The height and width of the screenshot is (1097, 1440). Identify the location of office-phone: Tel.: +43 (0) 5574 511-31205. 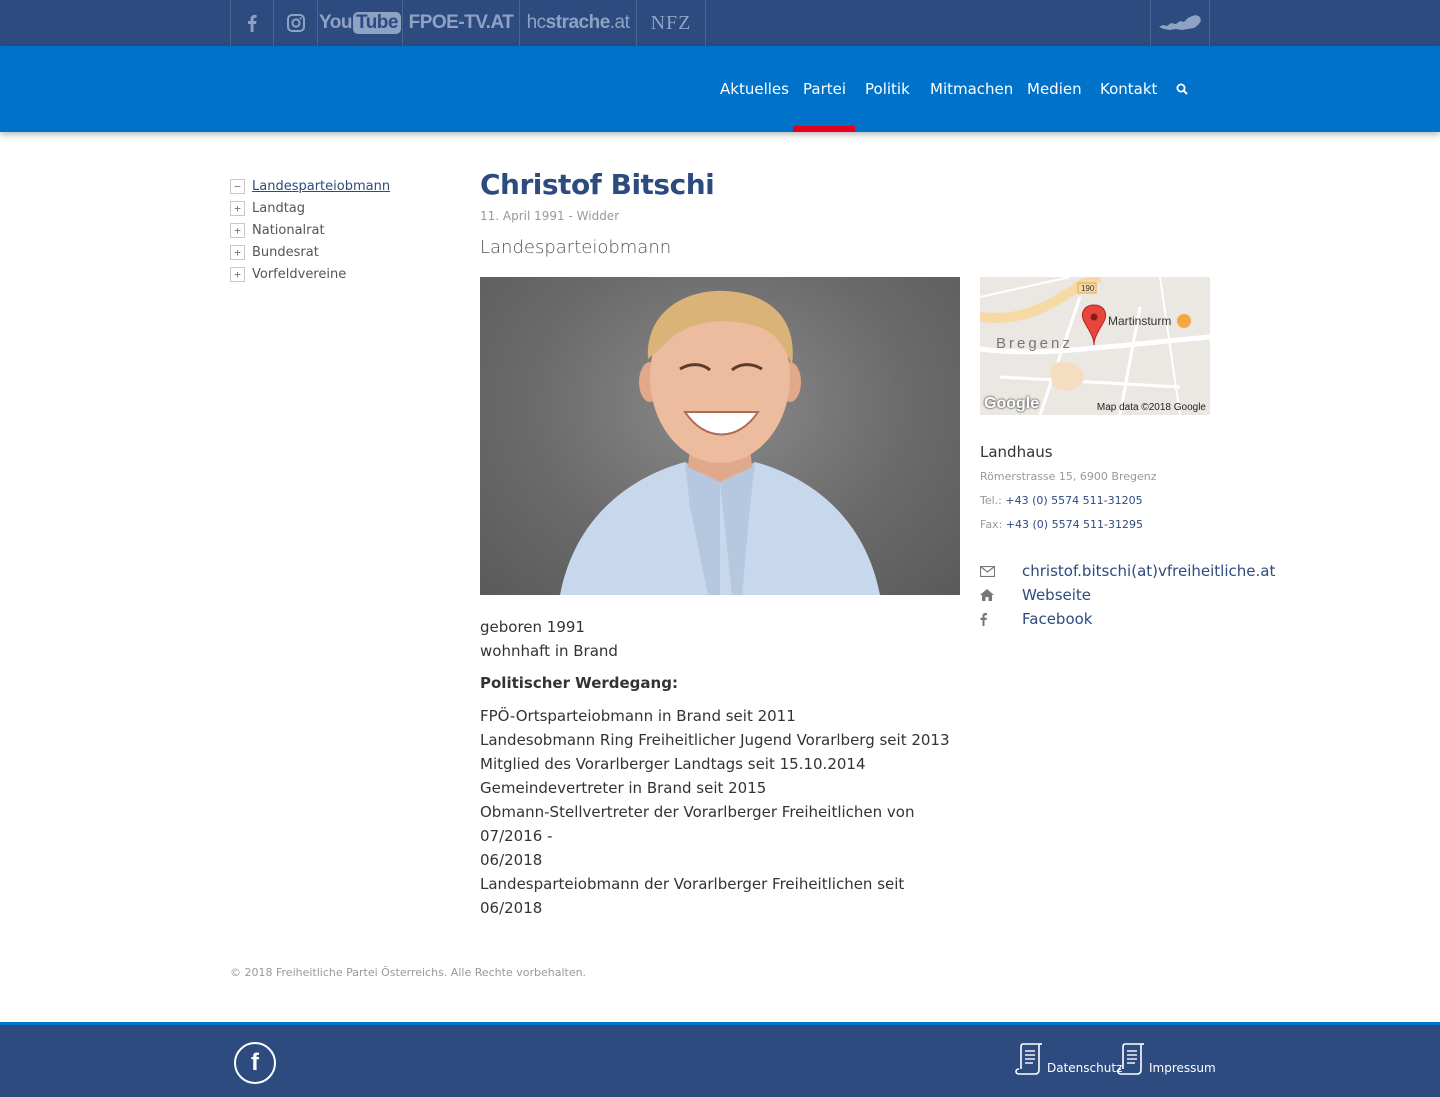
(1061, 500).